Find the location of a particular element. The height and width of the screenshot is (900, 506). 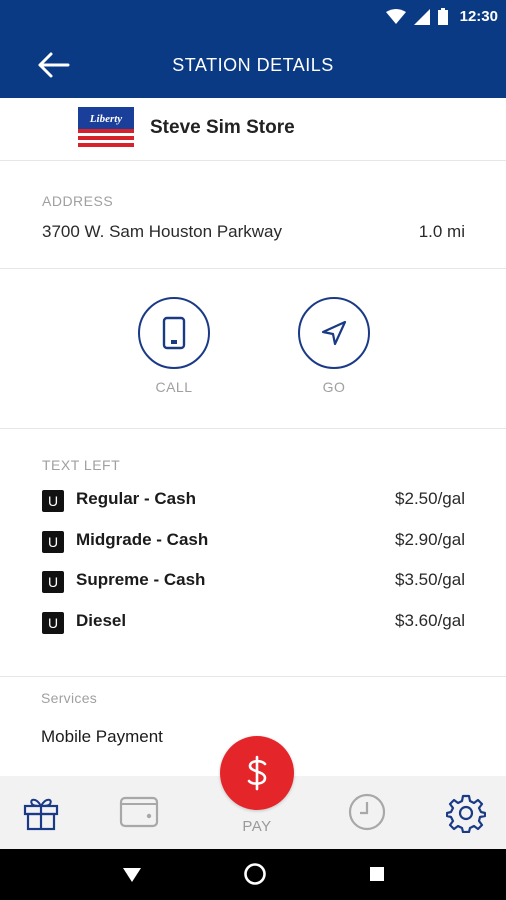

cell-signal-icon is located at coordinates (421, 16).